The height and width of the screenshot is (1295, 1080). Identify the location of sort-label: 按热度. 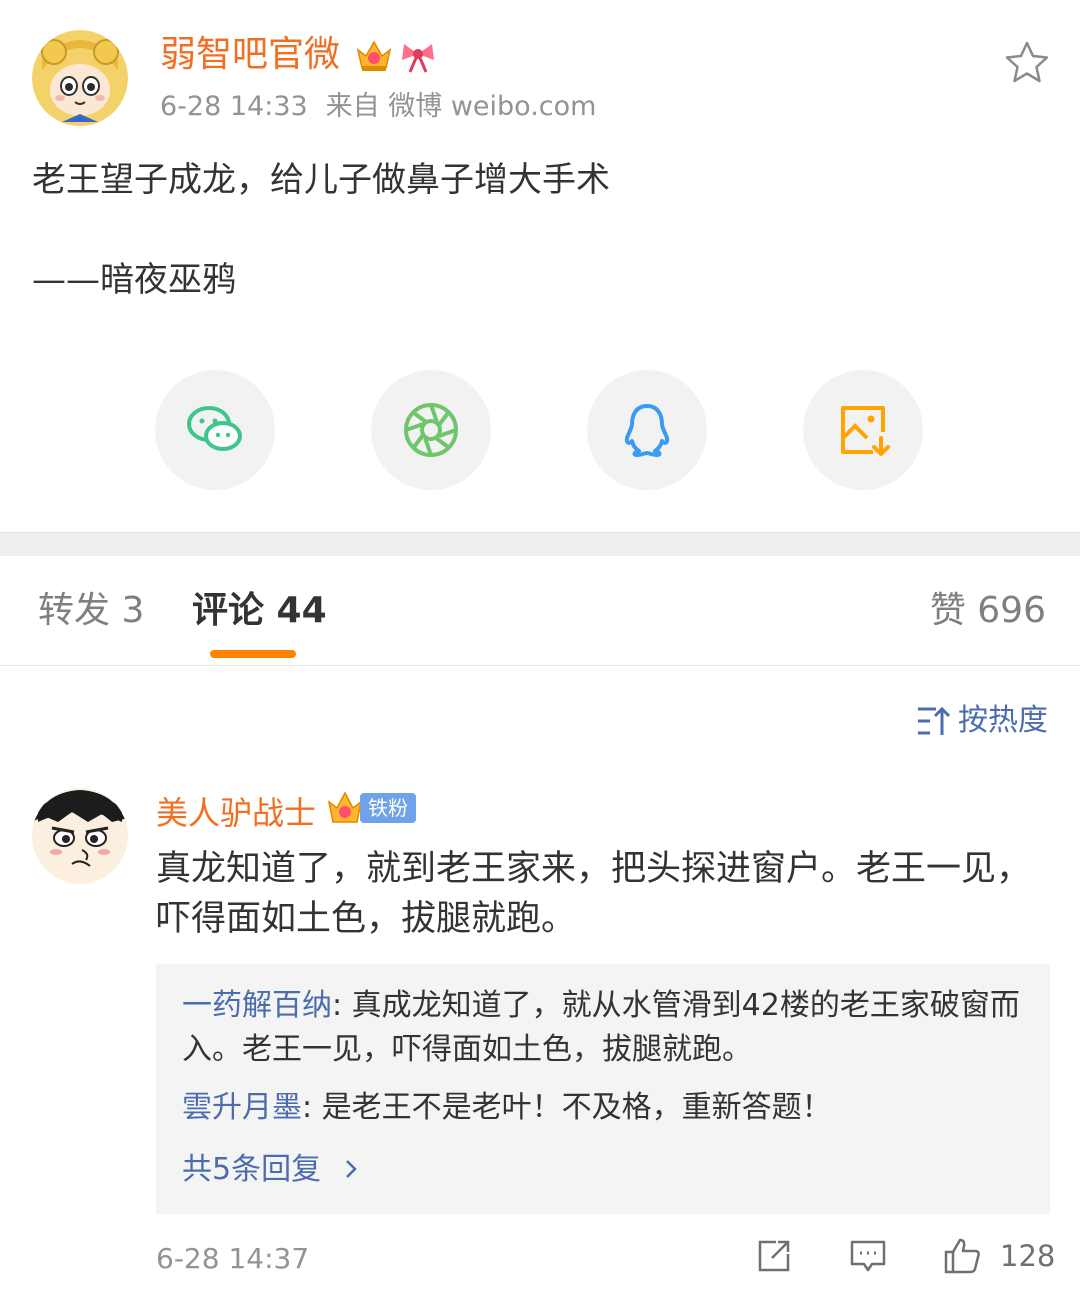
(1003, 720).